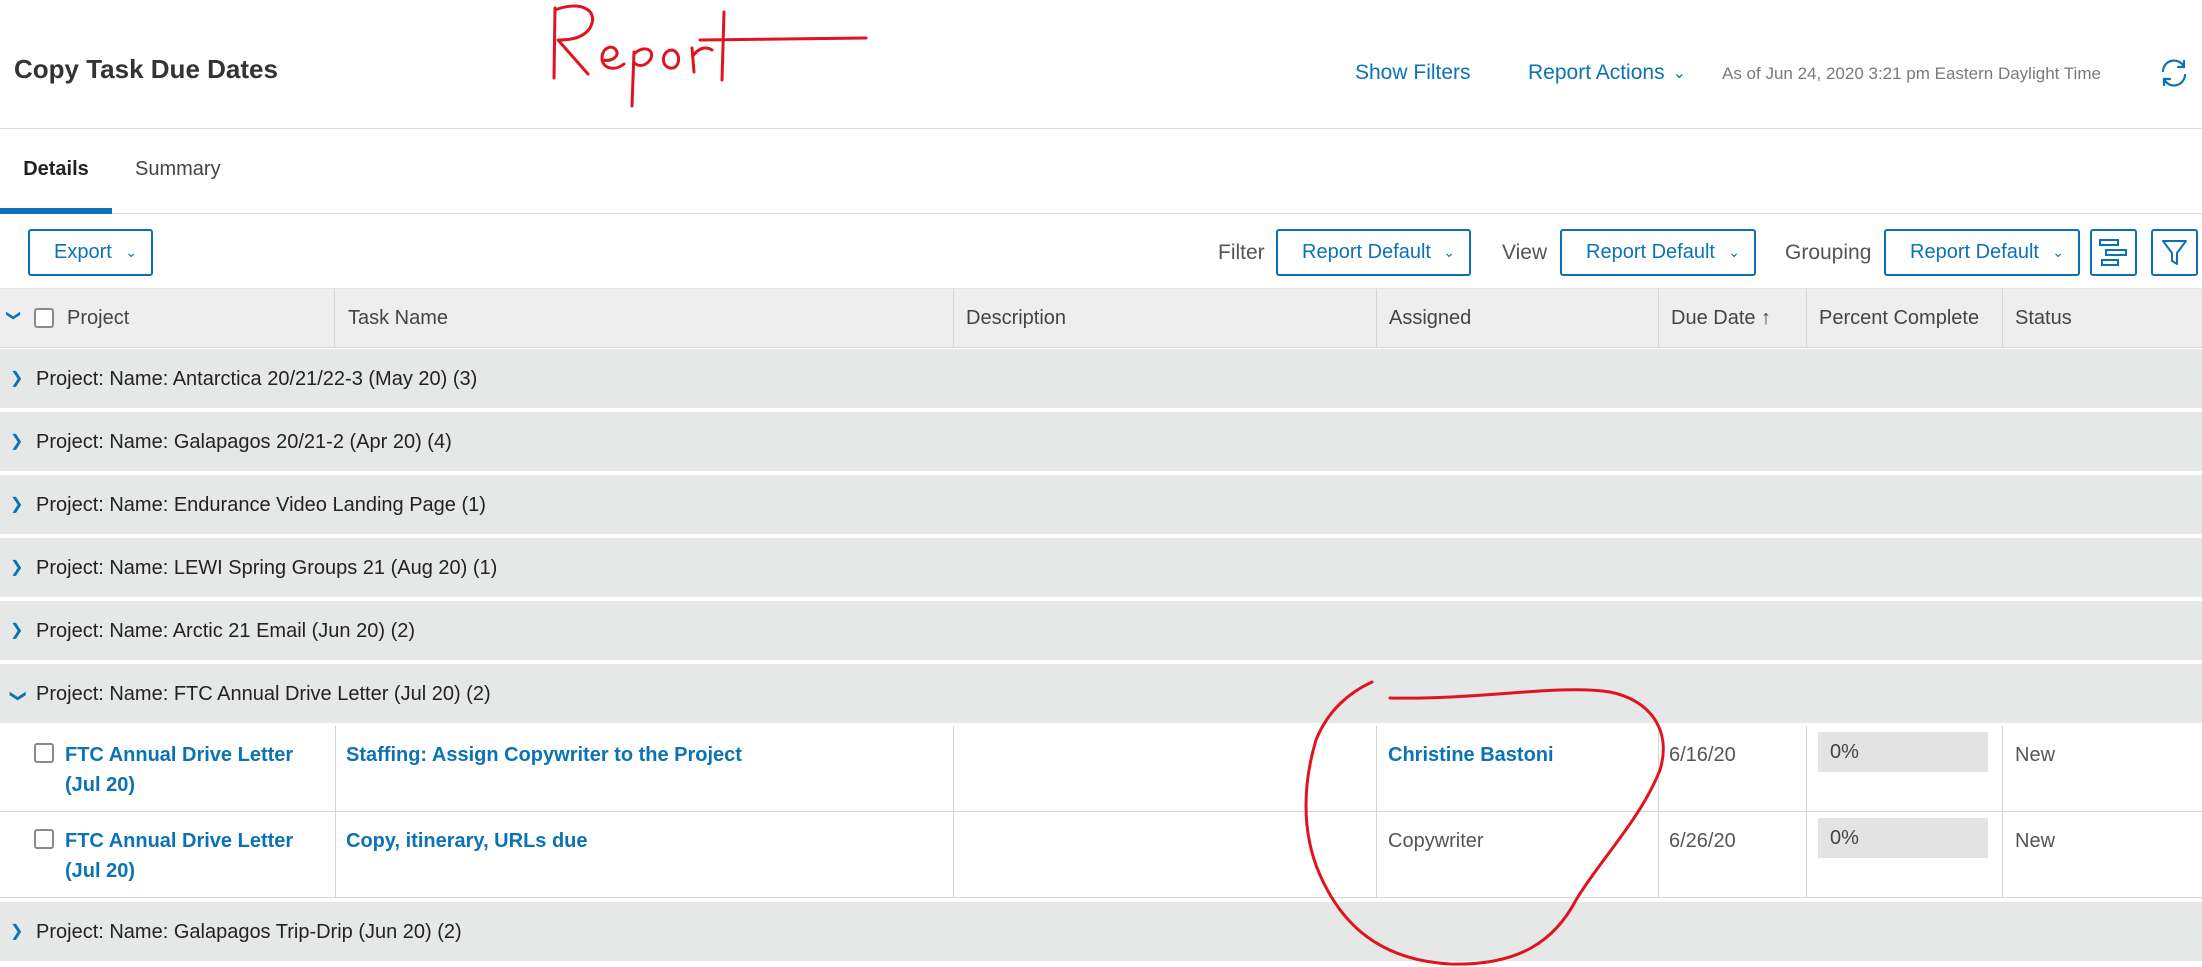 This screenshot has height=967, width=2202. I want to click on select-all-checkbox, so click(44, 318).